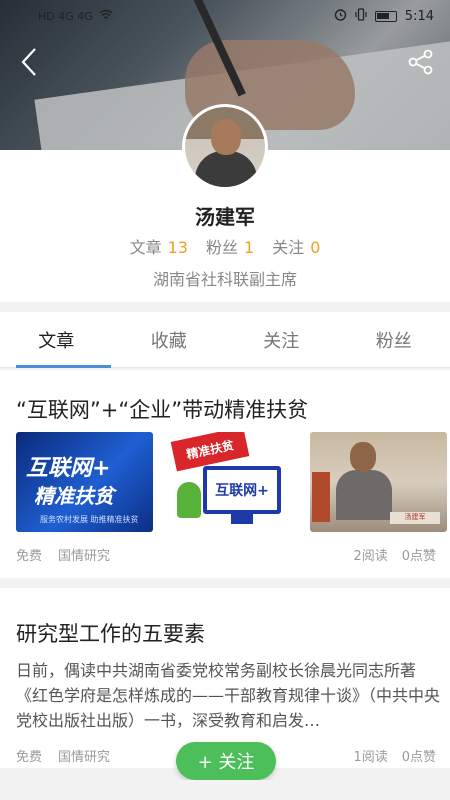 This screenshot has height=800, width=450. Describe the element at coordinates (224, 279) in the screenshot. I see `profile-bio: 湖南省社科联副主席` at that location.